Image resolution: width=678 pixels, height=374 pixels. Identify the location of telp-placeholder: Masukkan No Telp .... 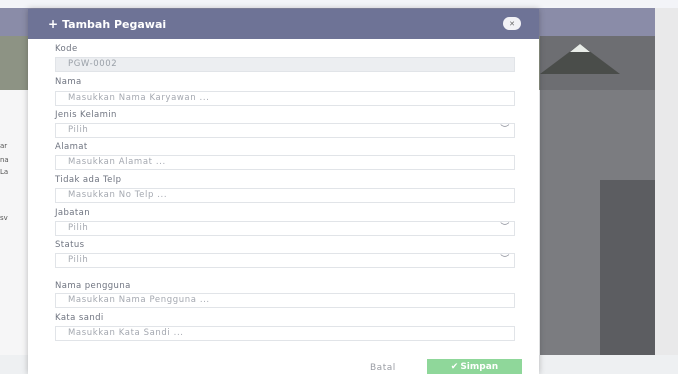
(118, 195).